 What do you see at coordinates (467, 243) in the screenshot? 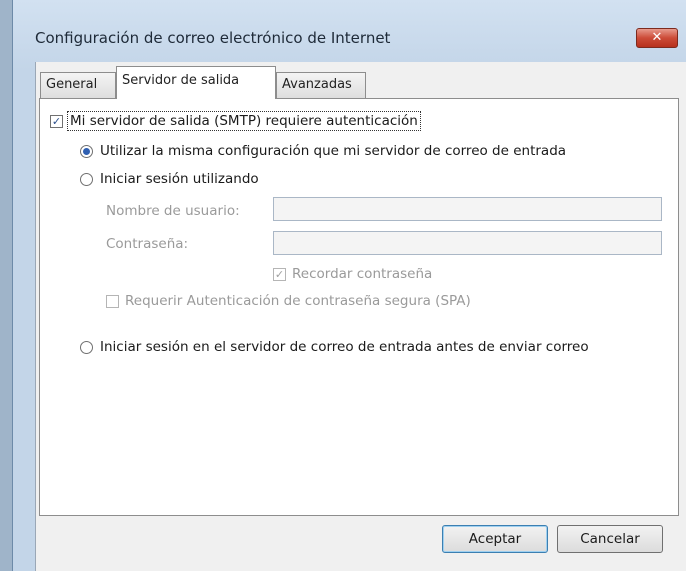
I see `password-field` at bounding box center [467, 243].